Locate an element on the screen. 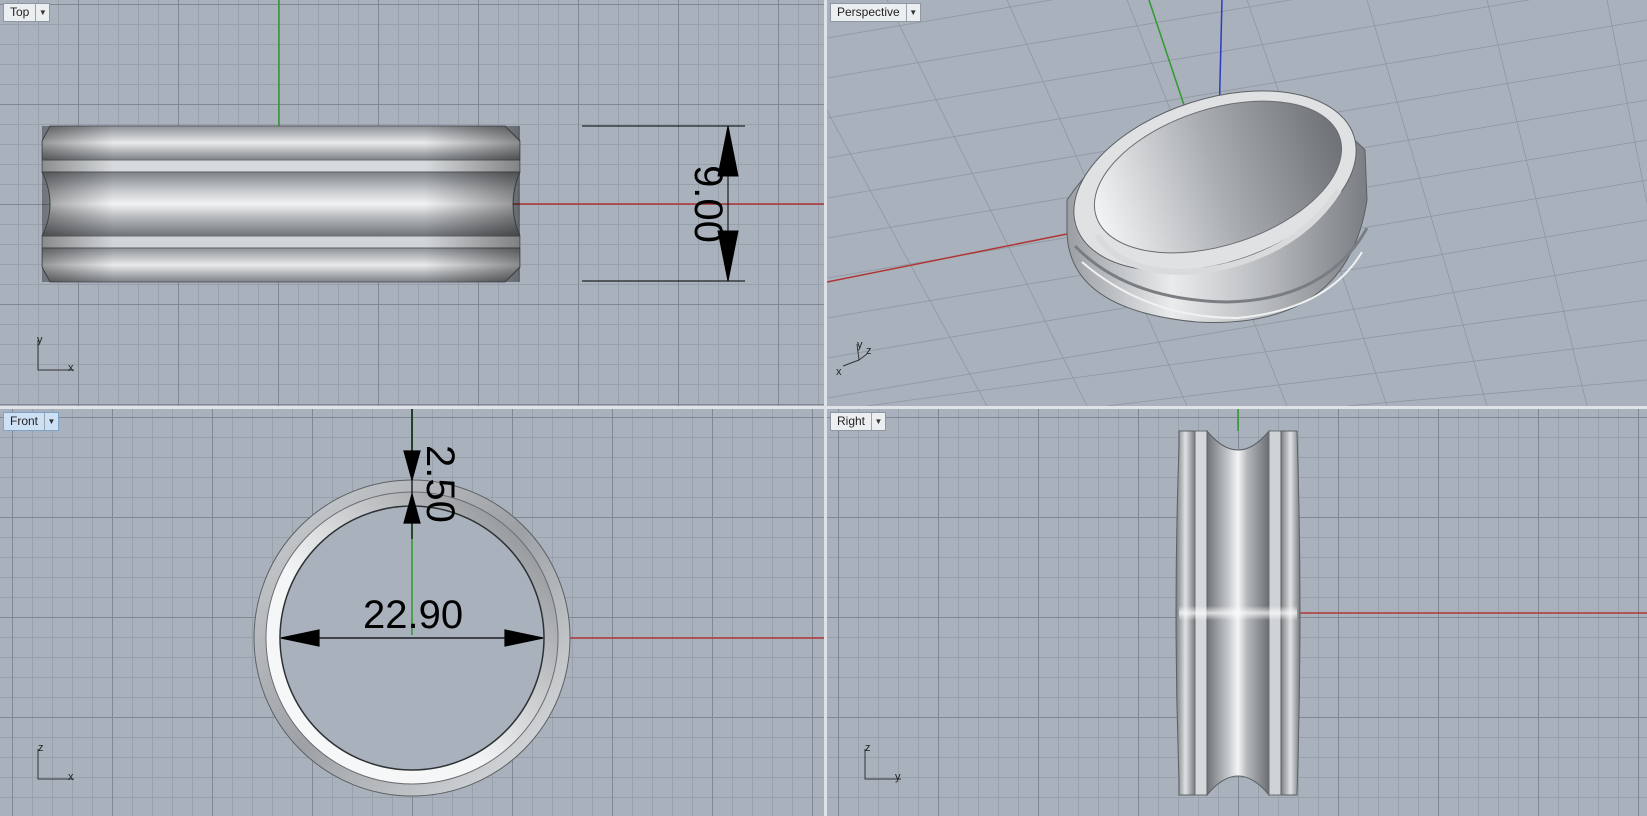 The width and height of the screenshot is (1647, 816). viewport-tab-front: Front ▼ is located at coordinates (31, 421).